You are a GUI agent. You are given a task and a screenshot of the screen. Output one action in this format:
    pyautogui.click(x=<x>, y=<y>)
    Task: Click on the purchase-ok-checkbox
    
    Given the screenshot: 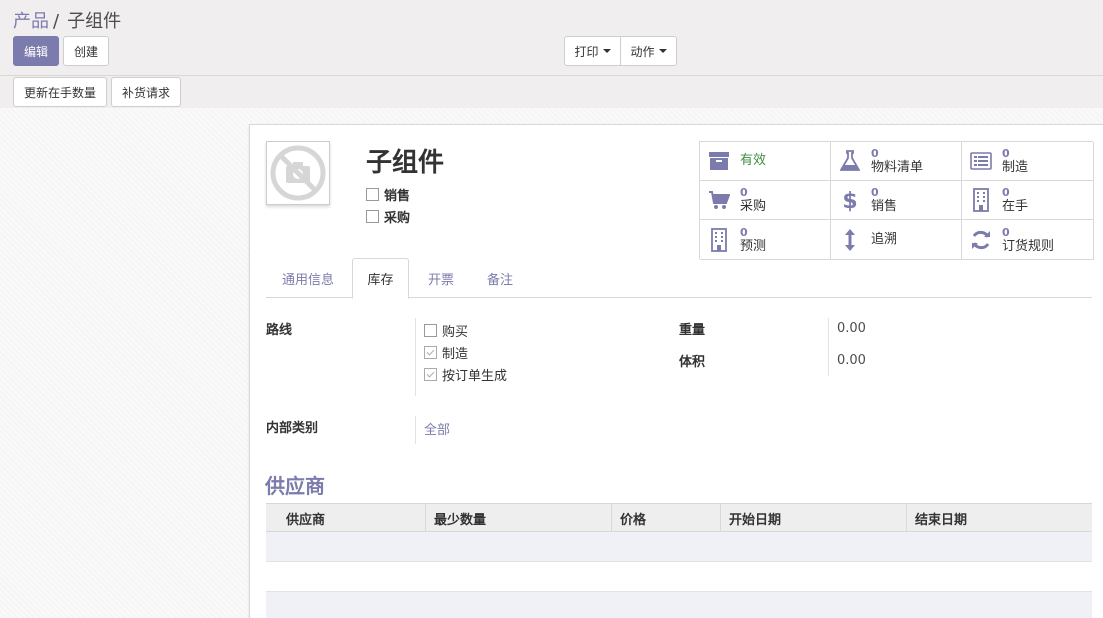 What is the action you would take?
    pyautogui.click(x=372, y=216)
    